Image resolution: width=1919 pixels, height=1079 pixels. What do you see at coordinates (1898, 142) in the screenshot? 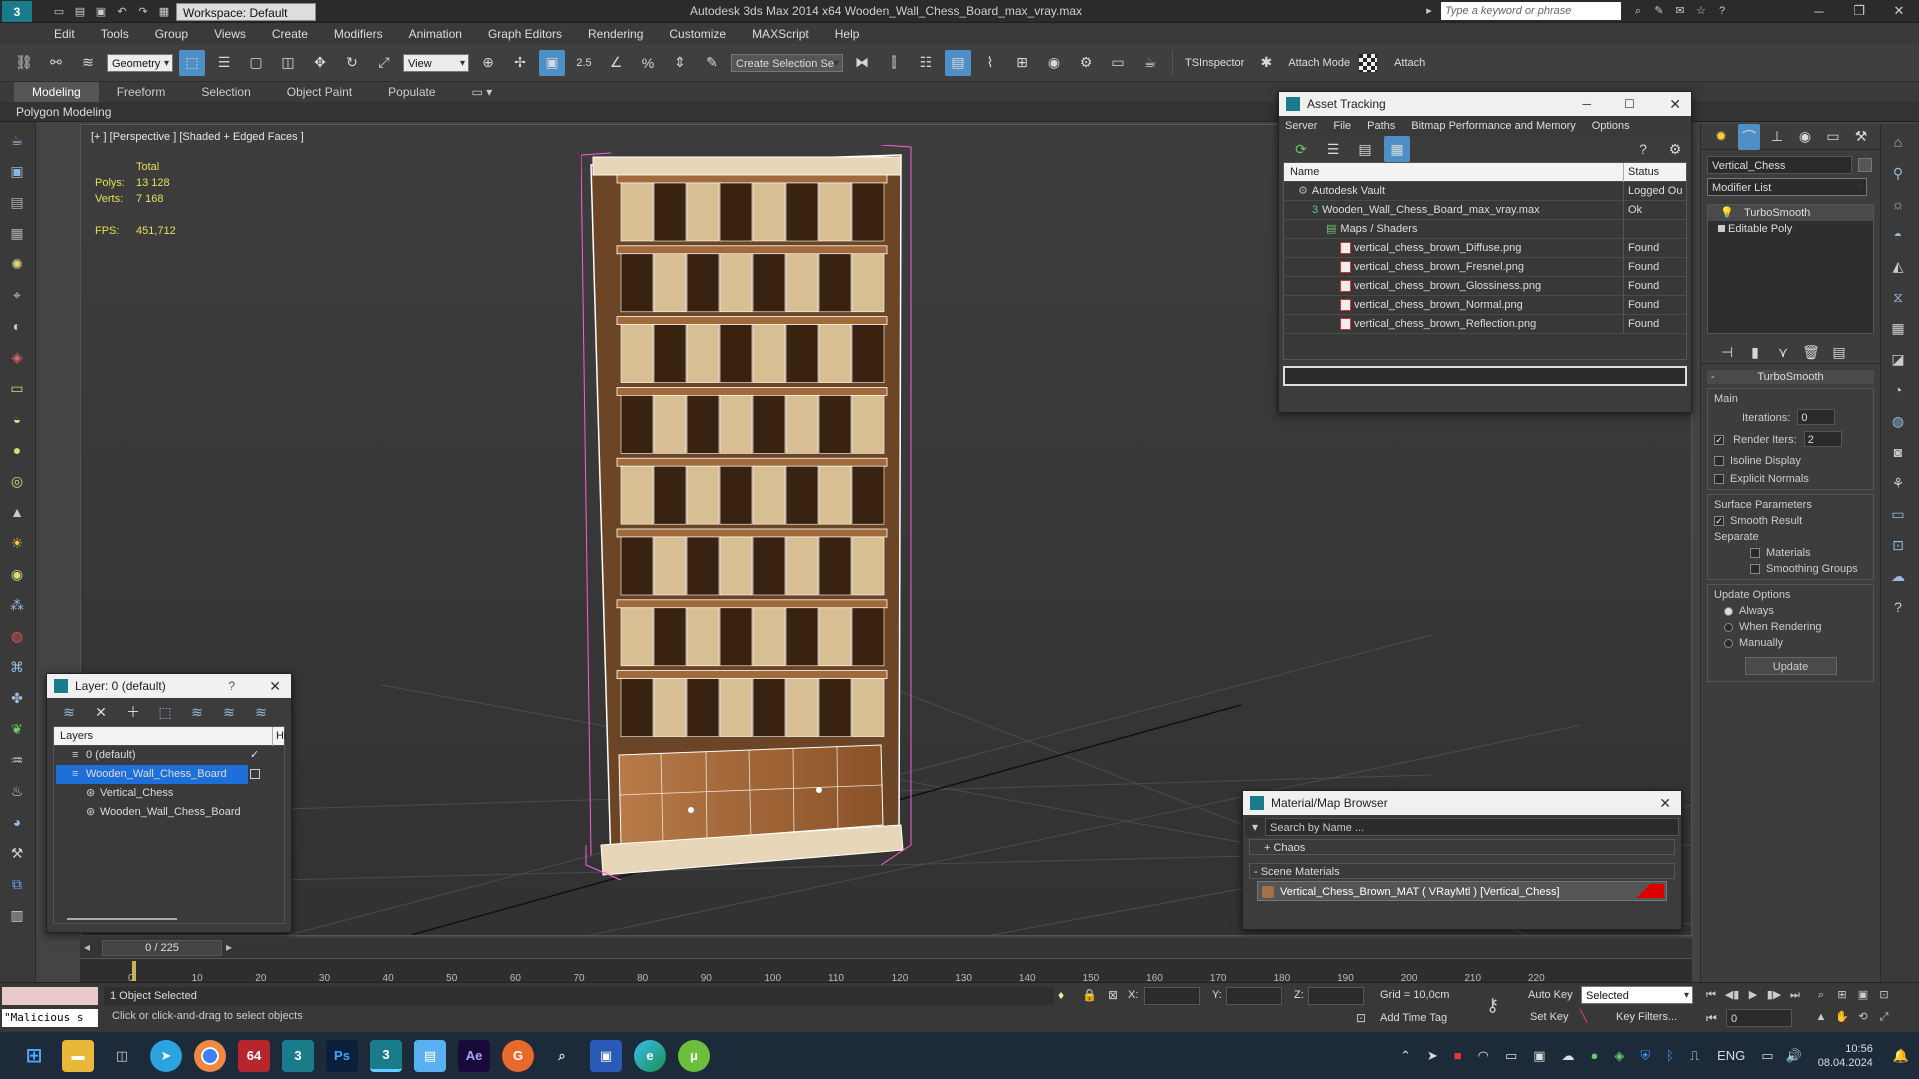
I see `scene-explorer-icon: ⌂` at bounding box center [1898, 142].